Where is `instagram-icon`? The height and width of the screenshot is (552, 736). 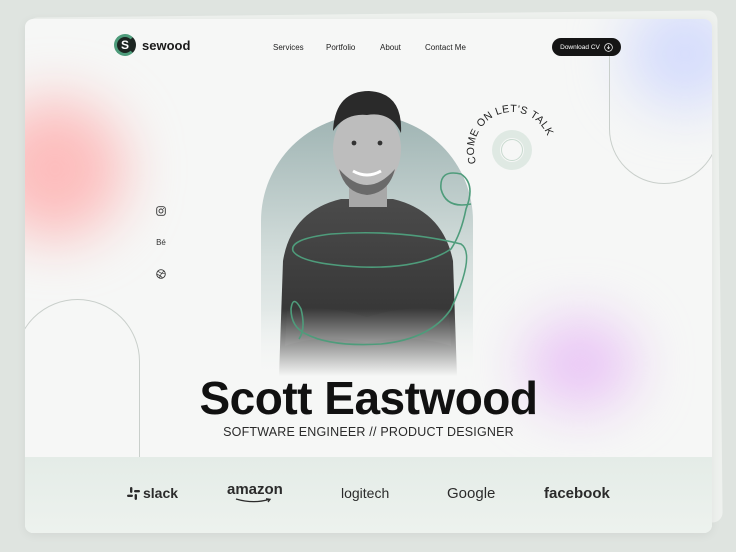 instagram-icon is located at coordinates (161, 211).